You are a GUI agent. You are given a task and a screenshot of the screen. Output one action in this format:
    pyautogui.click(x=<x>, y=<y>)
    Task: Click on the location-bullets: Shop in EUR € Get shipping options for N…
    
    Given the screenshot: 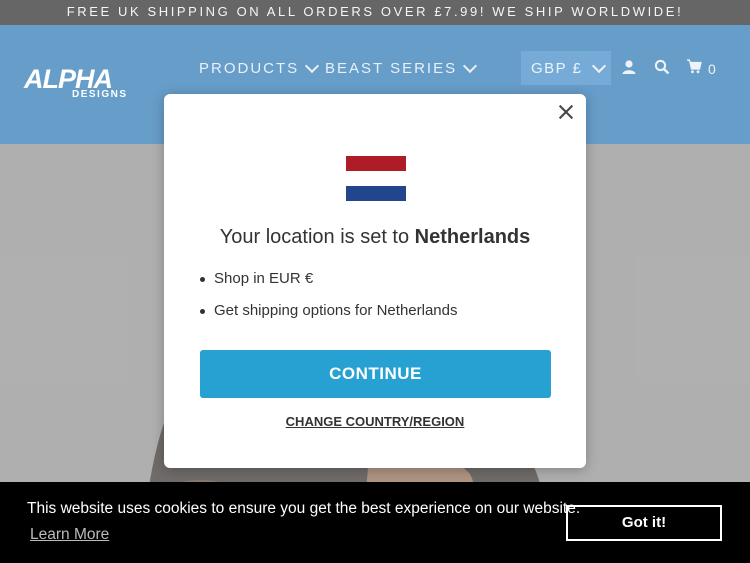 What is the action you would take?
    pyautogui.click(x=328, y=301)
    